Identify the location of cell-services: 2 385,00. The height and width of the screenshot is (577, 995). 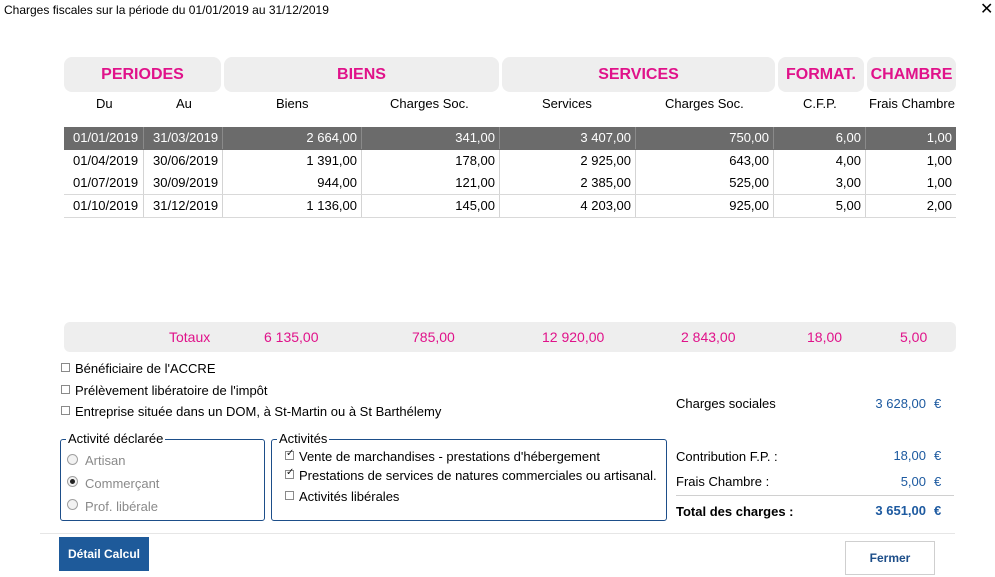
(568, 183).